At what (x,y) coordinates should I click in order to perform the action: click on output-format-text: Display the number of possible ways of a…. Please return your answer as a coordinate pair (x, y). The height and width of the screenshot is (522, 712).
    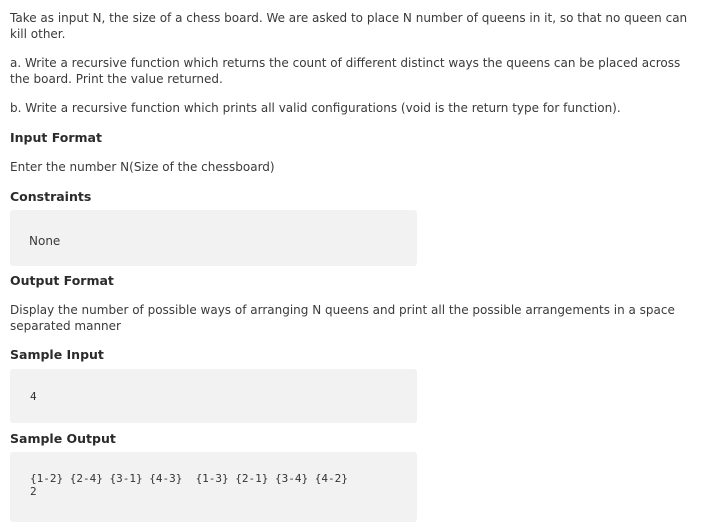
    Looking at the image, I should click on (342, 318).